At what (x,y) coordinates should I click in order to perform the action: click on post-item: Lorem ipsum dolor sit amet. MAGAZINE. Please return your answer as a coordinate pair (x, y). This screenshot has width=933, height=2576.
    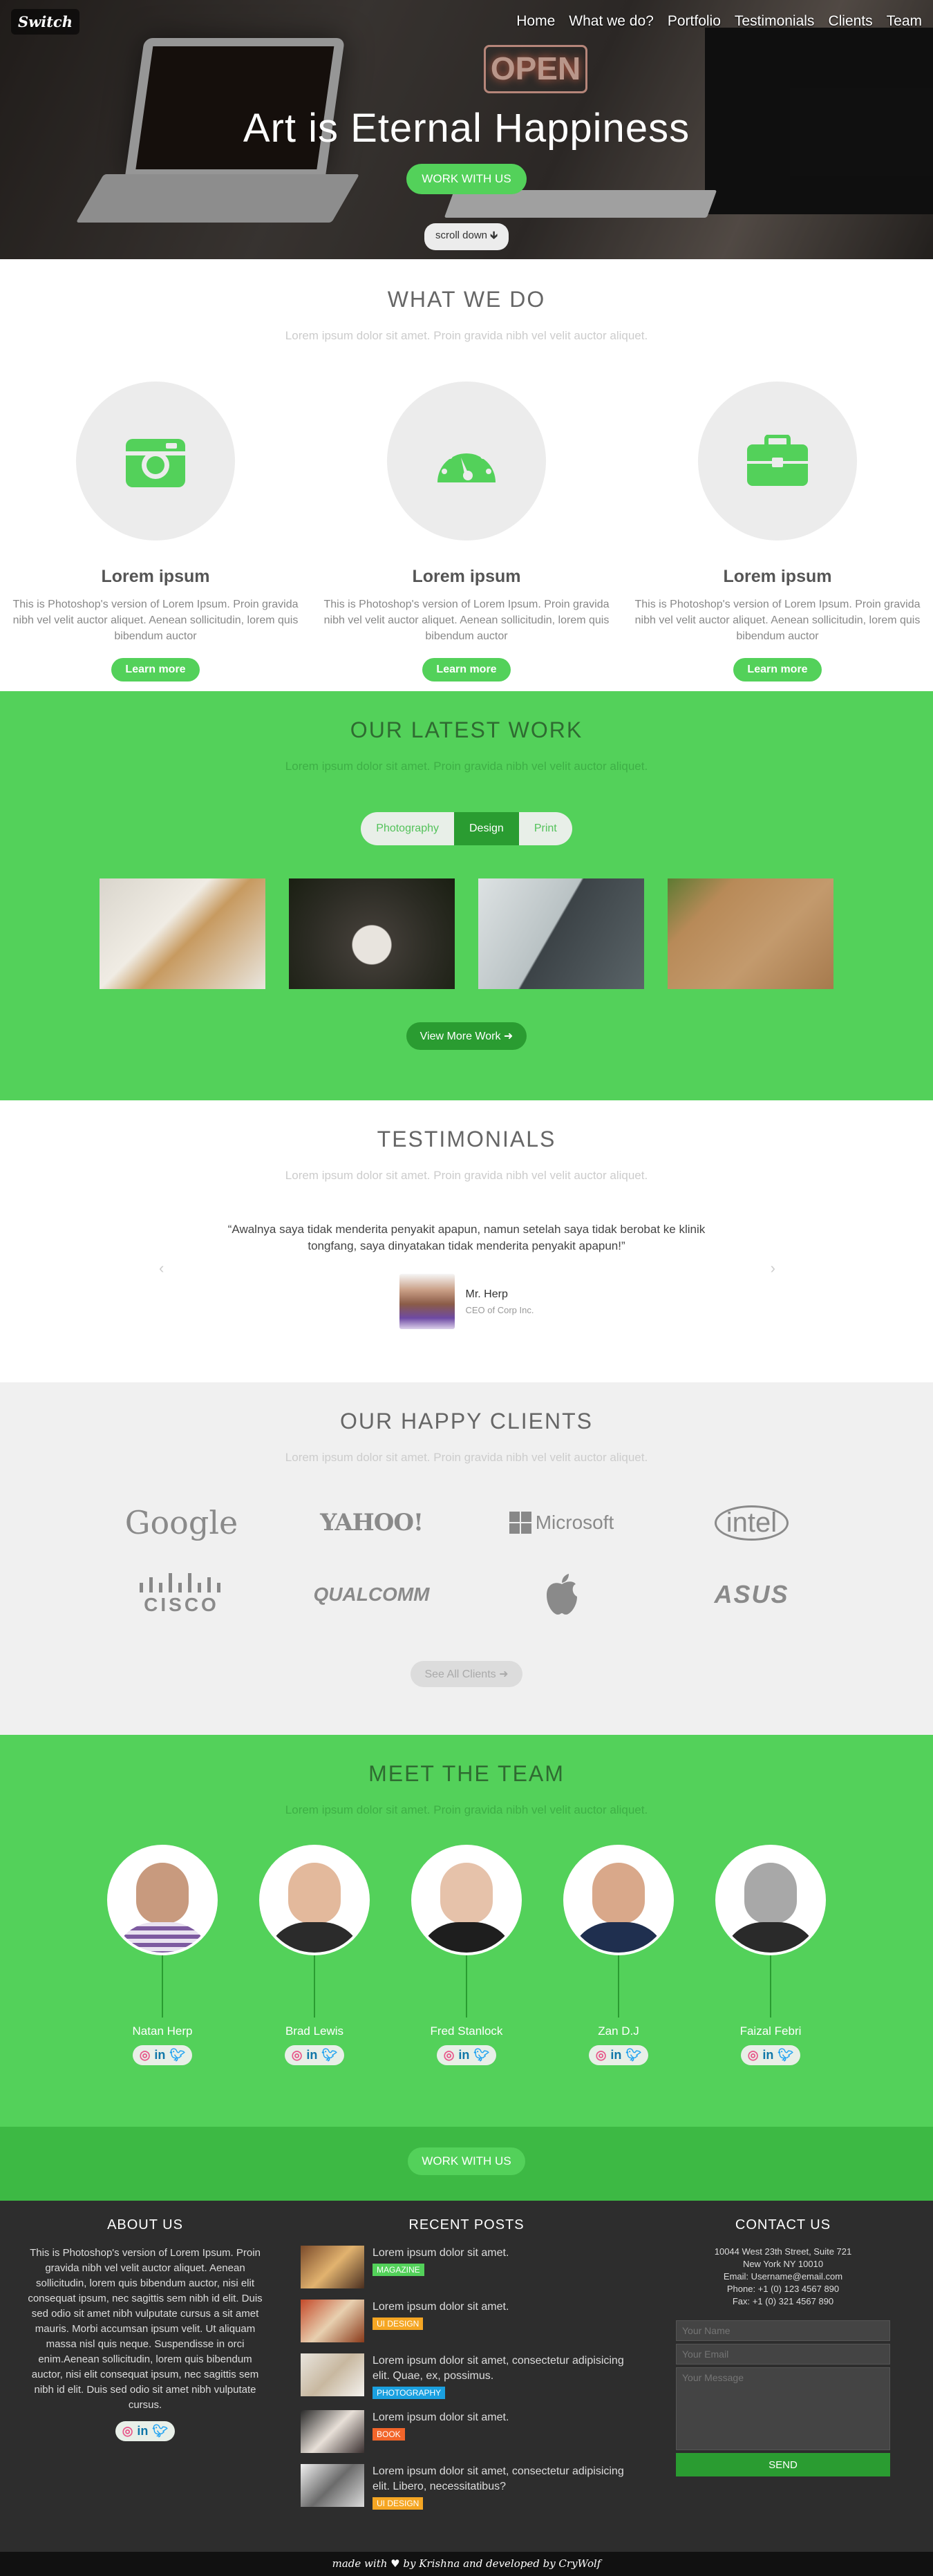
    Looking at the image, I should click on (466, 2267).